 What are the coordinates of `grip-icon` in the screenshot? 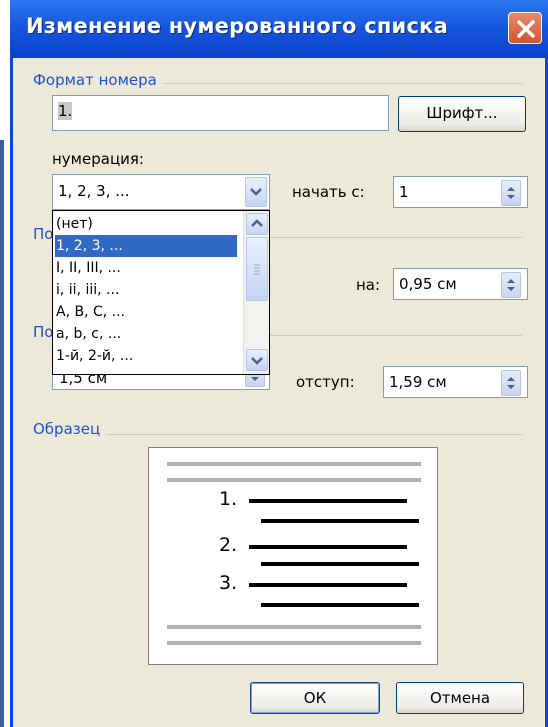 It's located at (257, 269).